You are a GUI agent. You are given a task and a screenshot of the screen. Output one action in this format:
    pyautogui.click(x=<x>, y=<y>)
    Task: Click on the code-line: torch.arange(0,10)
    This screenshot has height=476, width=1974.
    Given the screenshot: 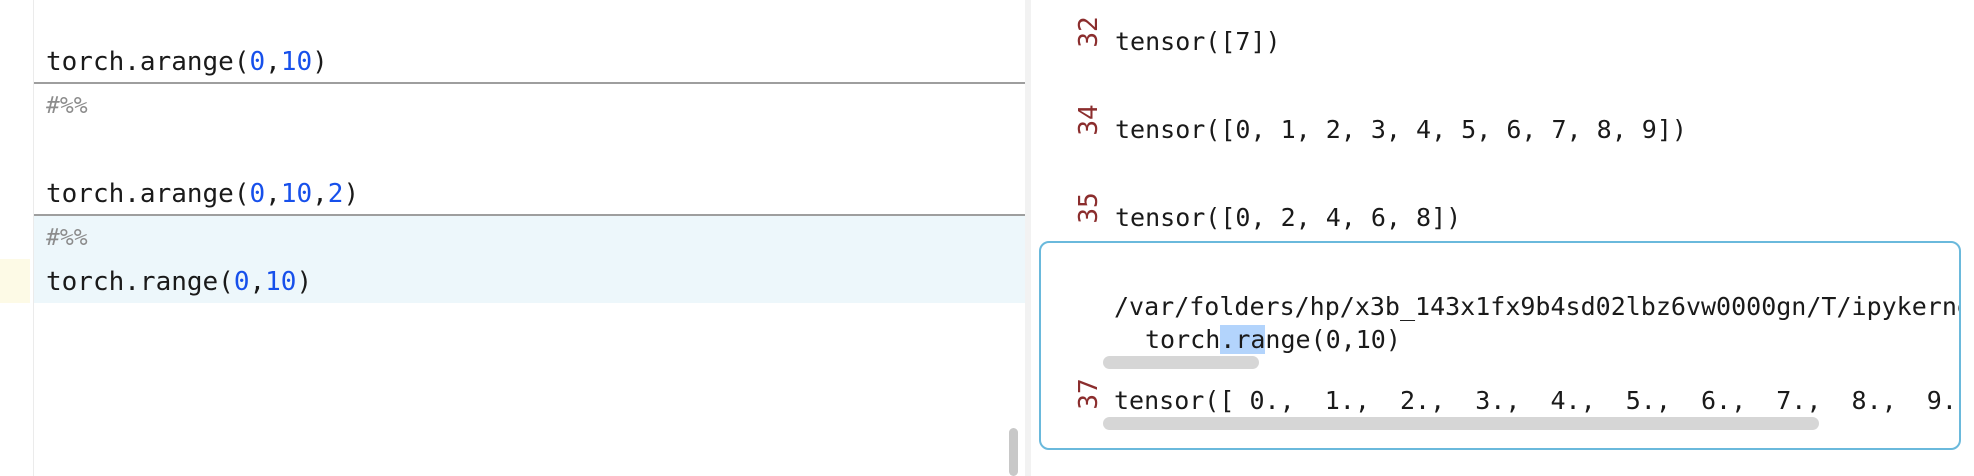 What is the action you would take?
    pyautogui.click(x=187, y=62)
    